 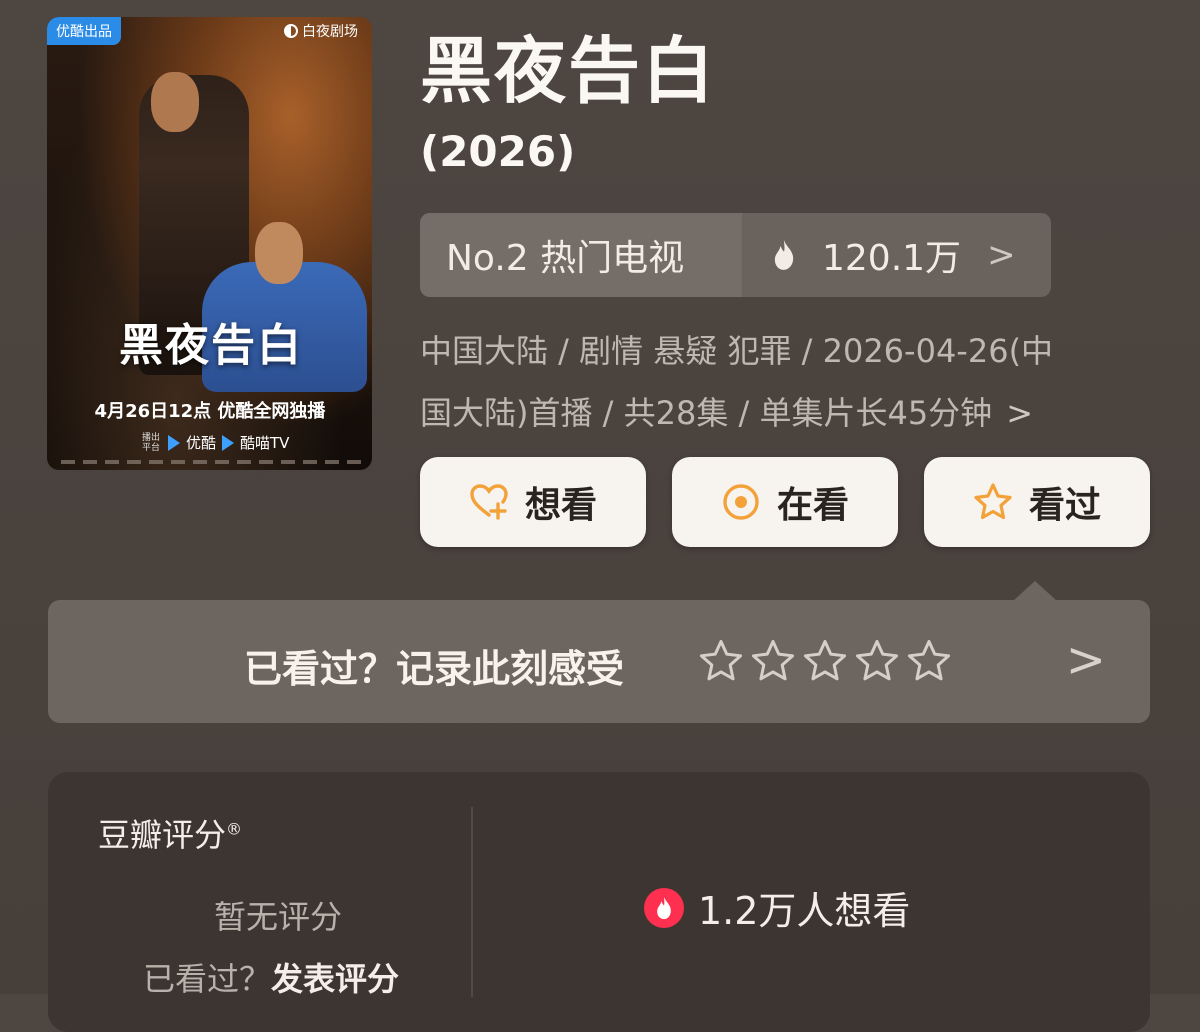 I want to click on meta-line: 中国大陆 / 剧情 悬疑 犯罪 / 2026-04-26(中, so click(x=737, y=351).